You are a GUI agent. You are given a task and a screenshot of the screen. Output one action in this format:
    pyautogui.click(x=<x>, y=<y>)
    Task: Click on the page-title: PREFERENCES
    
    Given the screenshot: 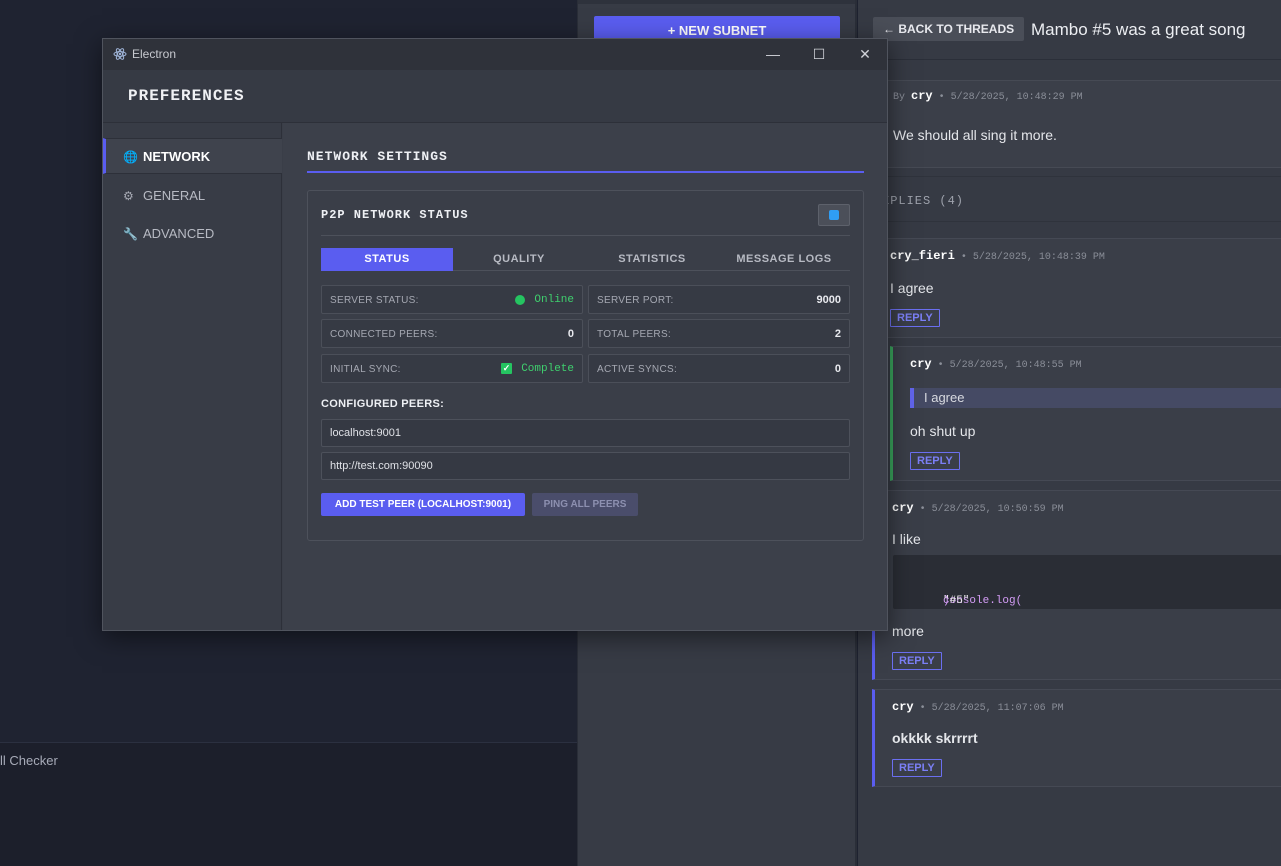 What is the action you would take?
    pyautogui.click(x=186, y=96)
    